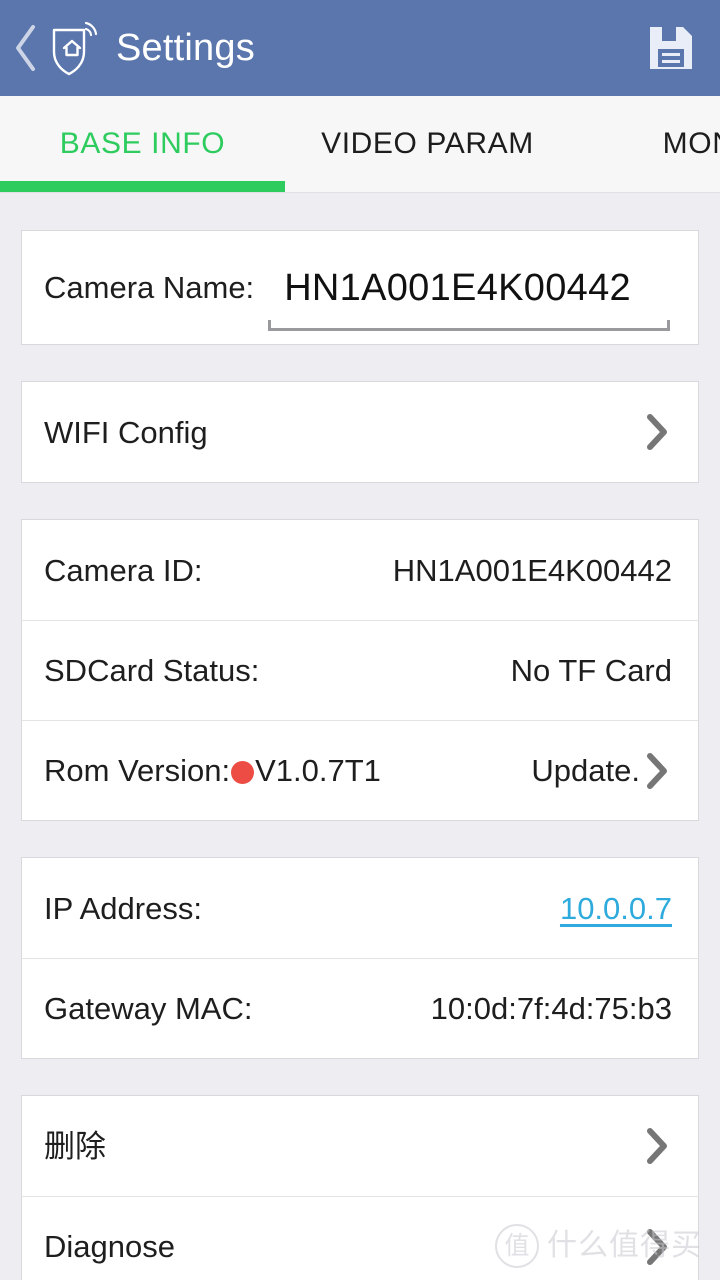 The image size is (720, 1280). What do you see at coordinates (72, 48) in the screenshot?
I see `shield-home-wifi-logo` at bounding box center [72, 48].